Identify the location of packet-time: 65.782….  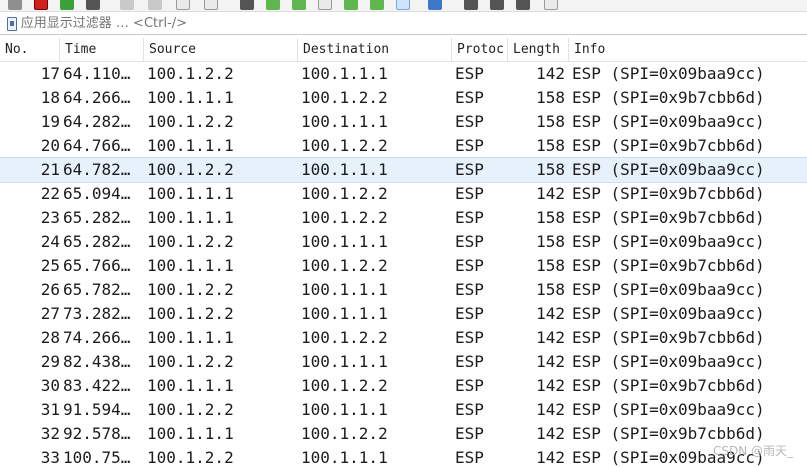
(97, 289).